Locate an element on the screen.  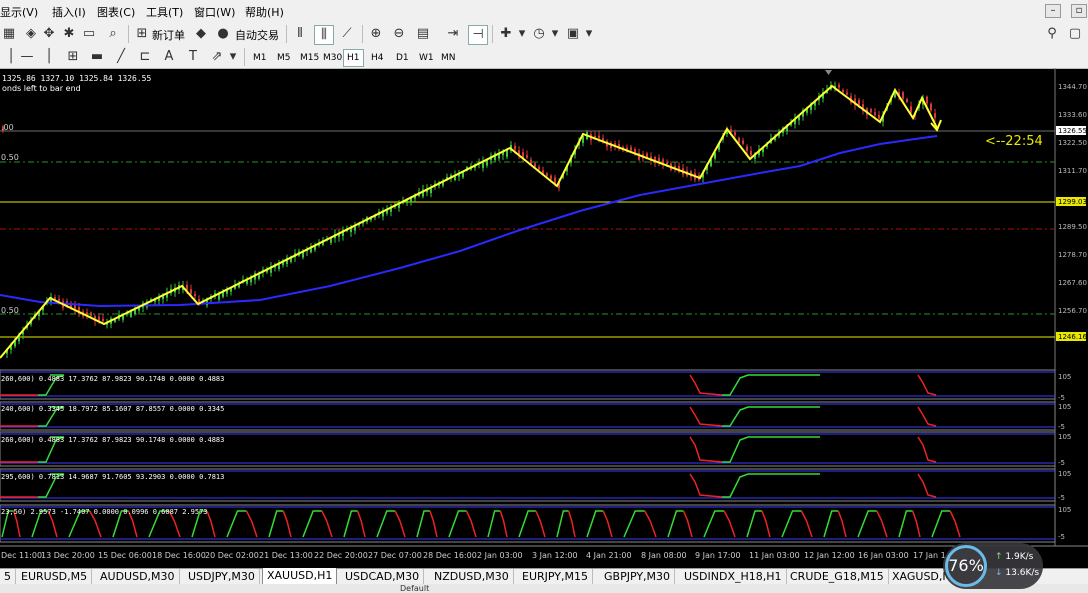
tile-windows-icon: ▤ is located at coordinates (423, 34).